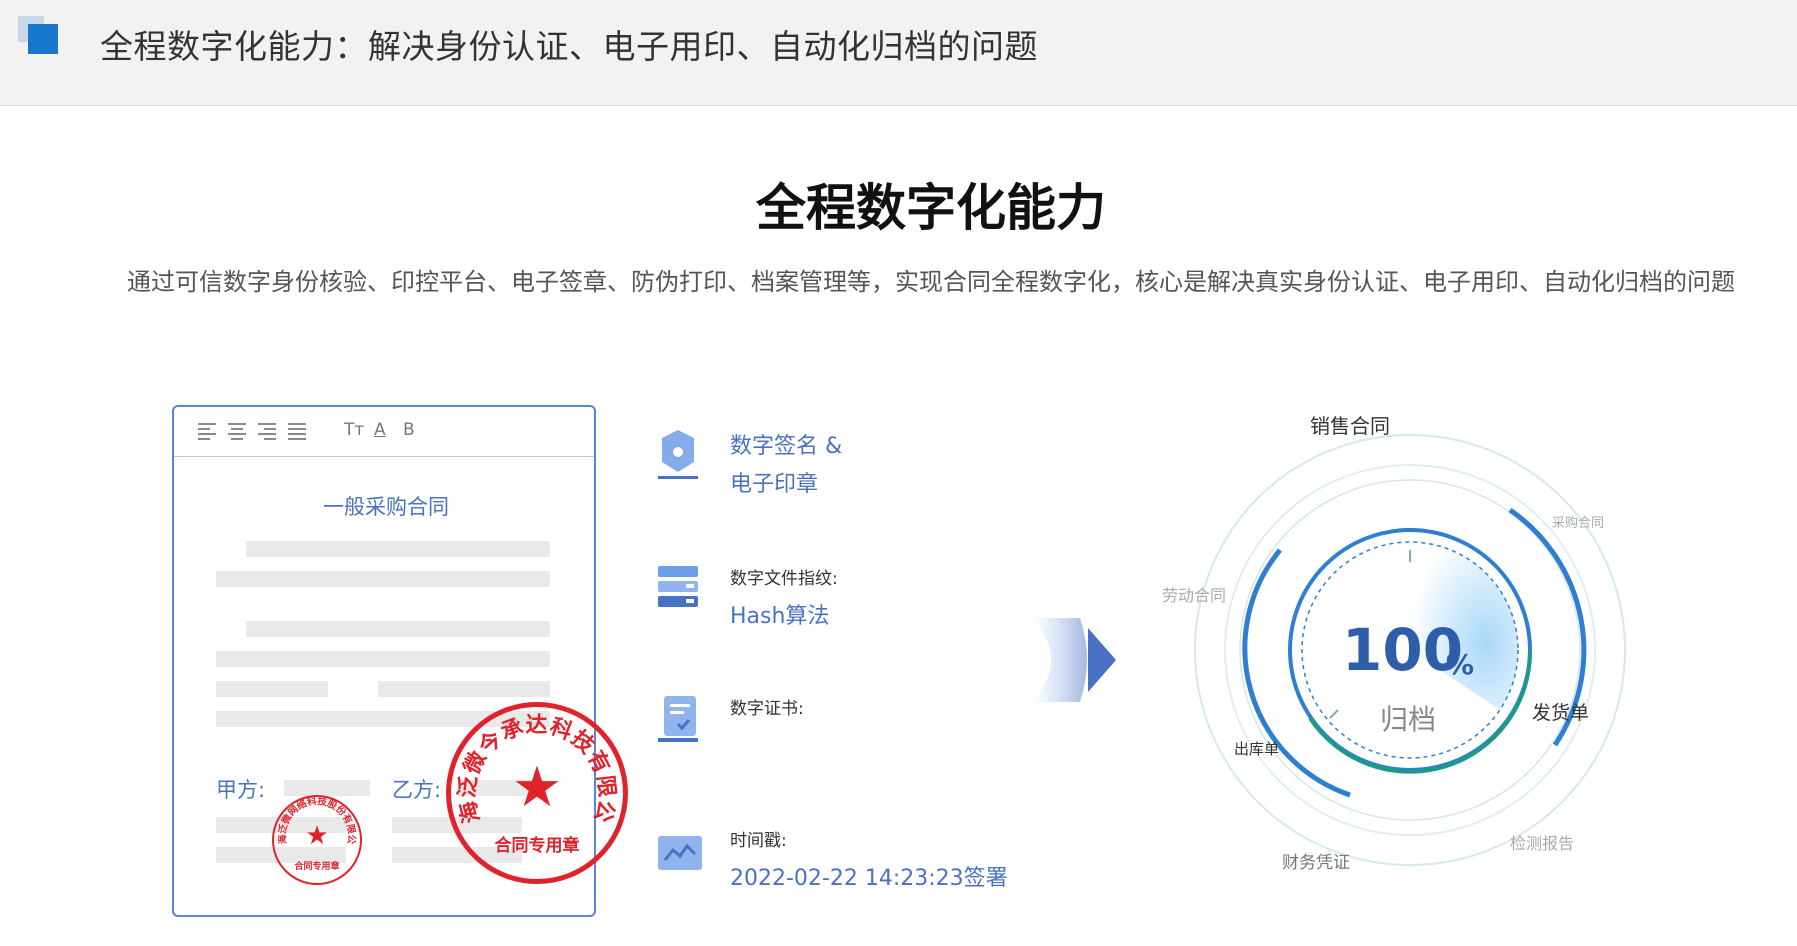 Image resolution: width=1797 pixels, height=946 pixels. I want to click on align-right-icon, so click(267, 431).